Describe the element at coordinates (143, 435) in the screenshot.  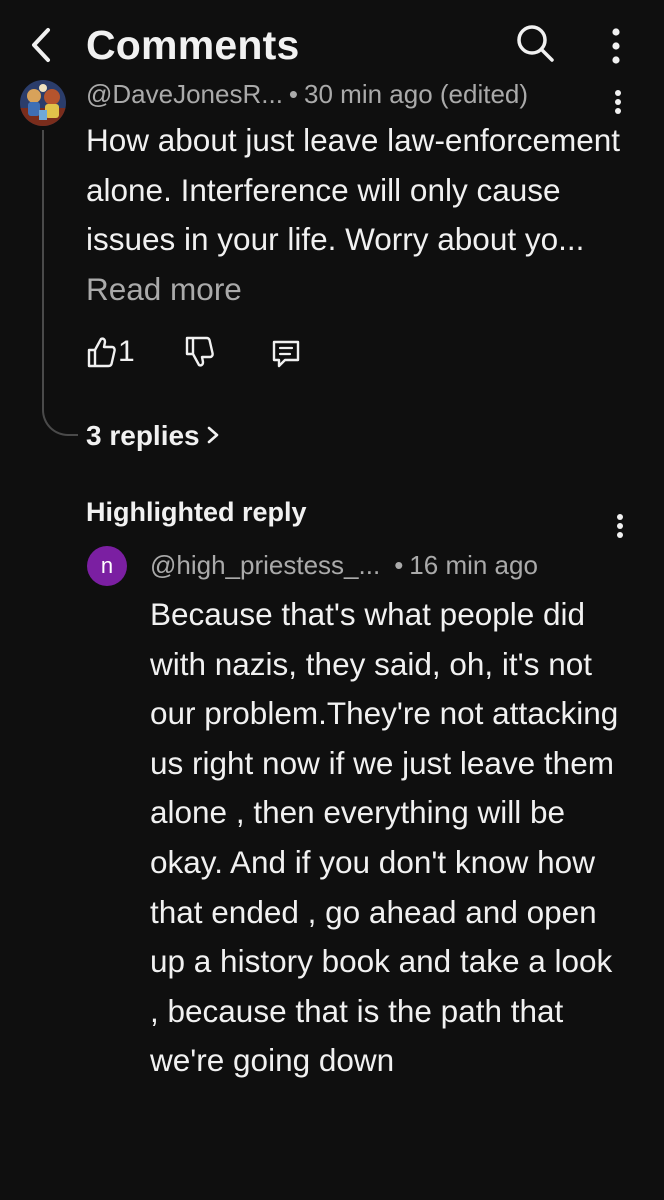
I see `replies-link-label: 3 replies` at that location.